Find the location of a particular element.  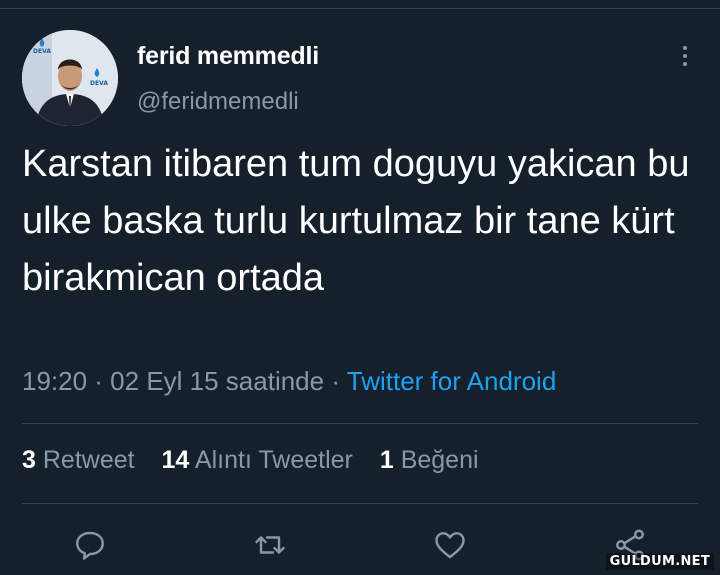

site-watermark: GULDUM.NET is located at coordinates (659, 561).